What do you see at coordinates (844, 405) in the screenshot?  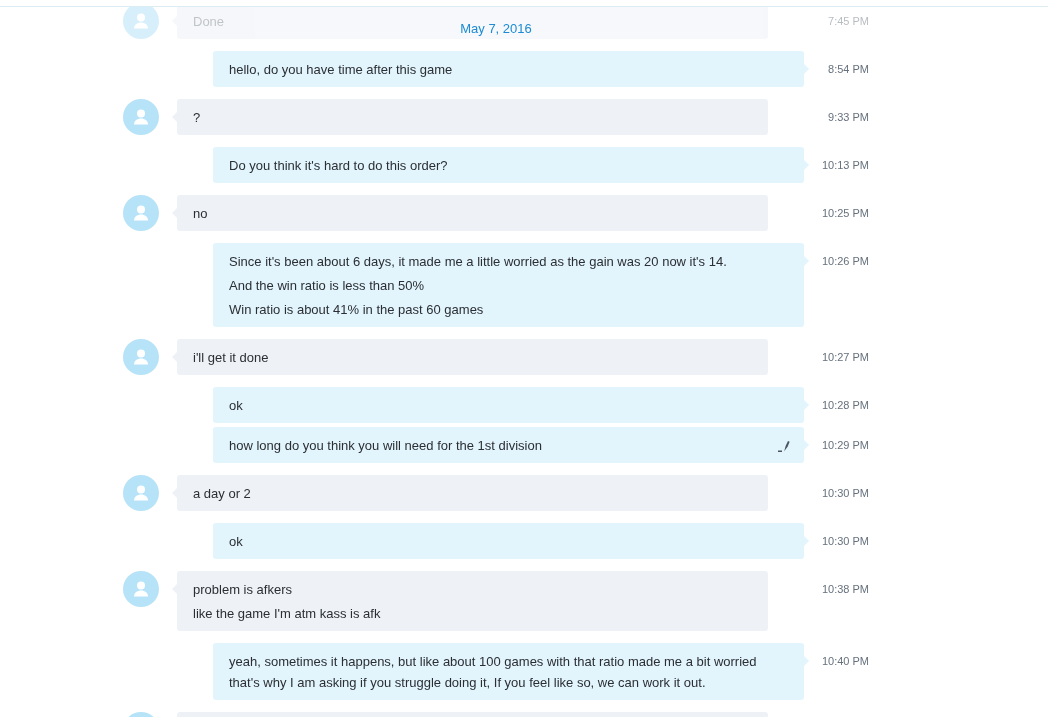 I see `message-time: 10:28 PM` at bounding box center [844, 405].